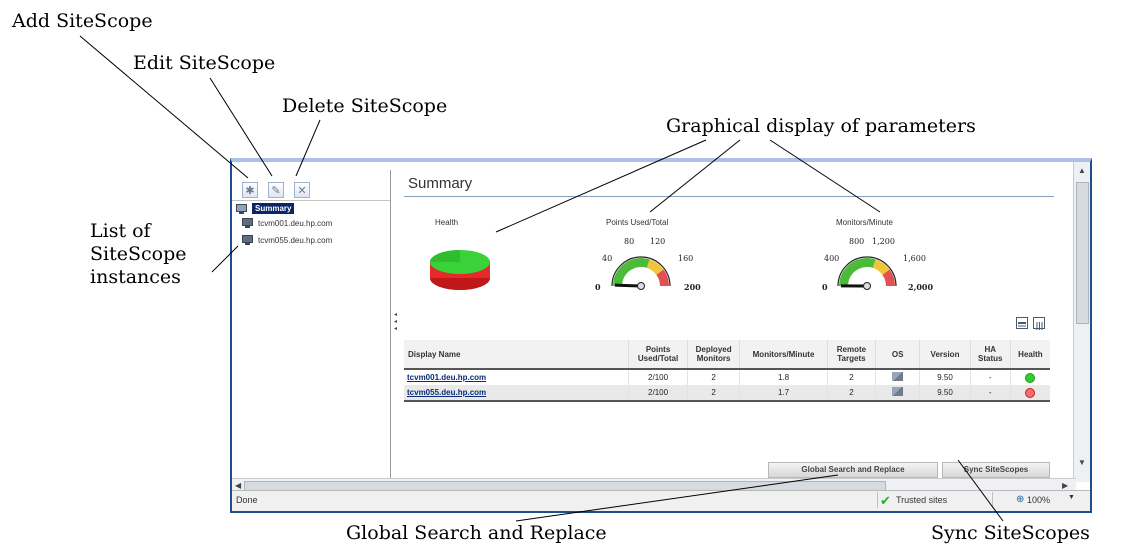  Describe the element at coordinates (273, 208) in the screenshot. I see `tree-item-summary-label: Summary` at that location.